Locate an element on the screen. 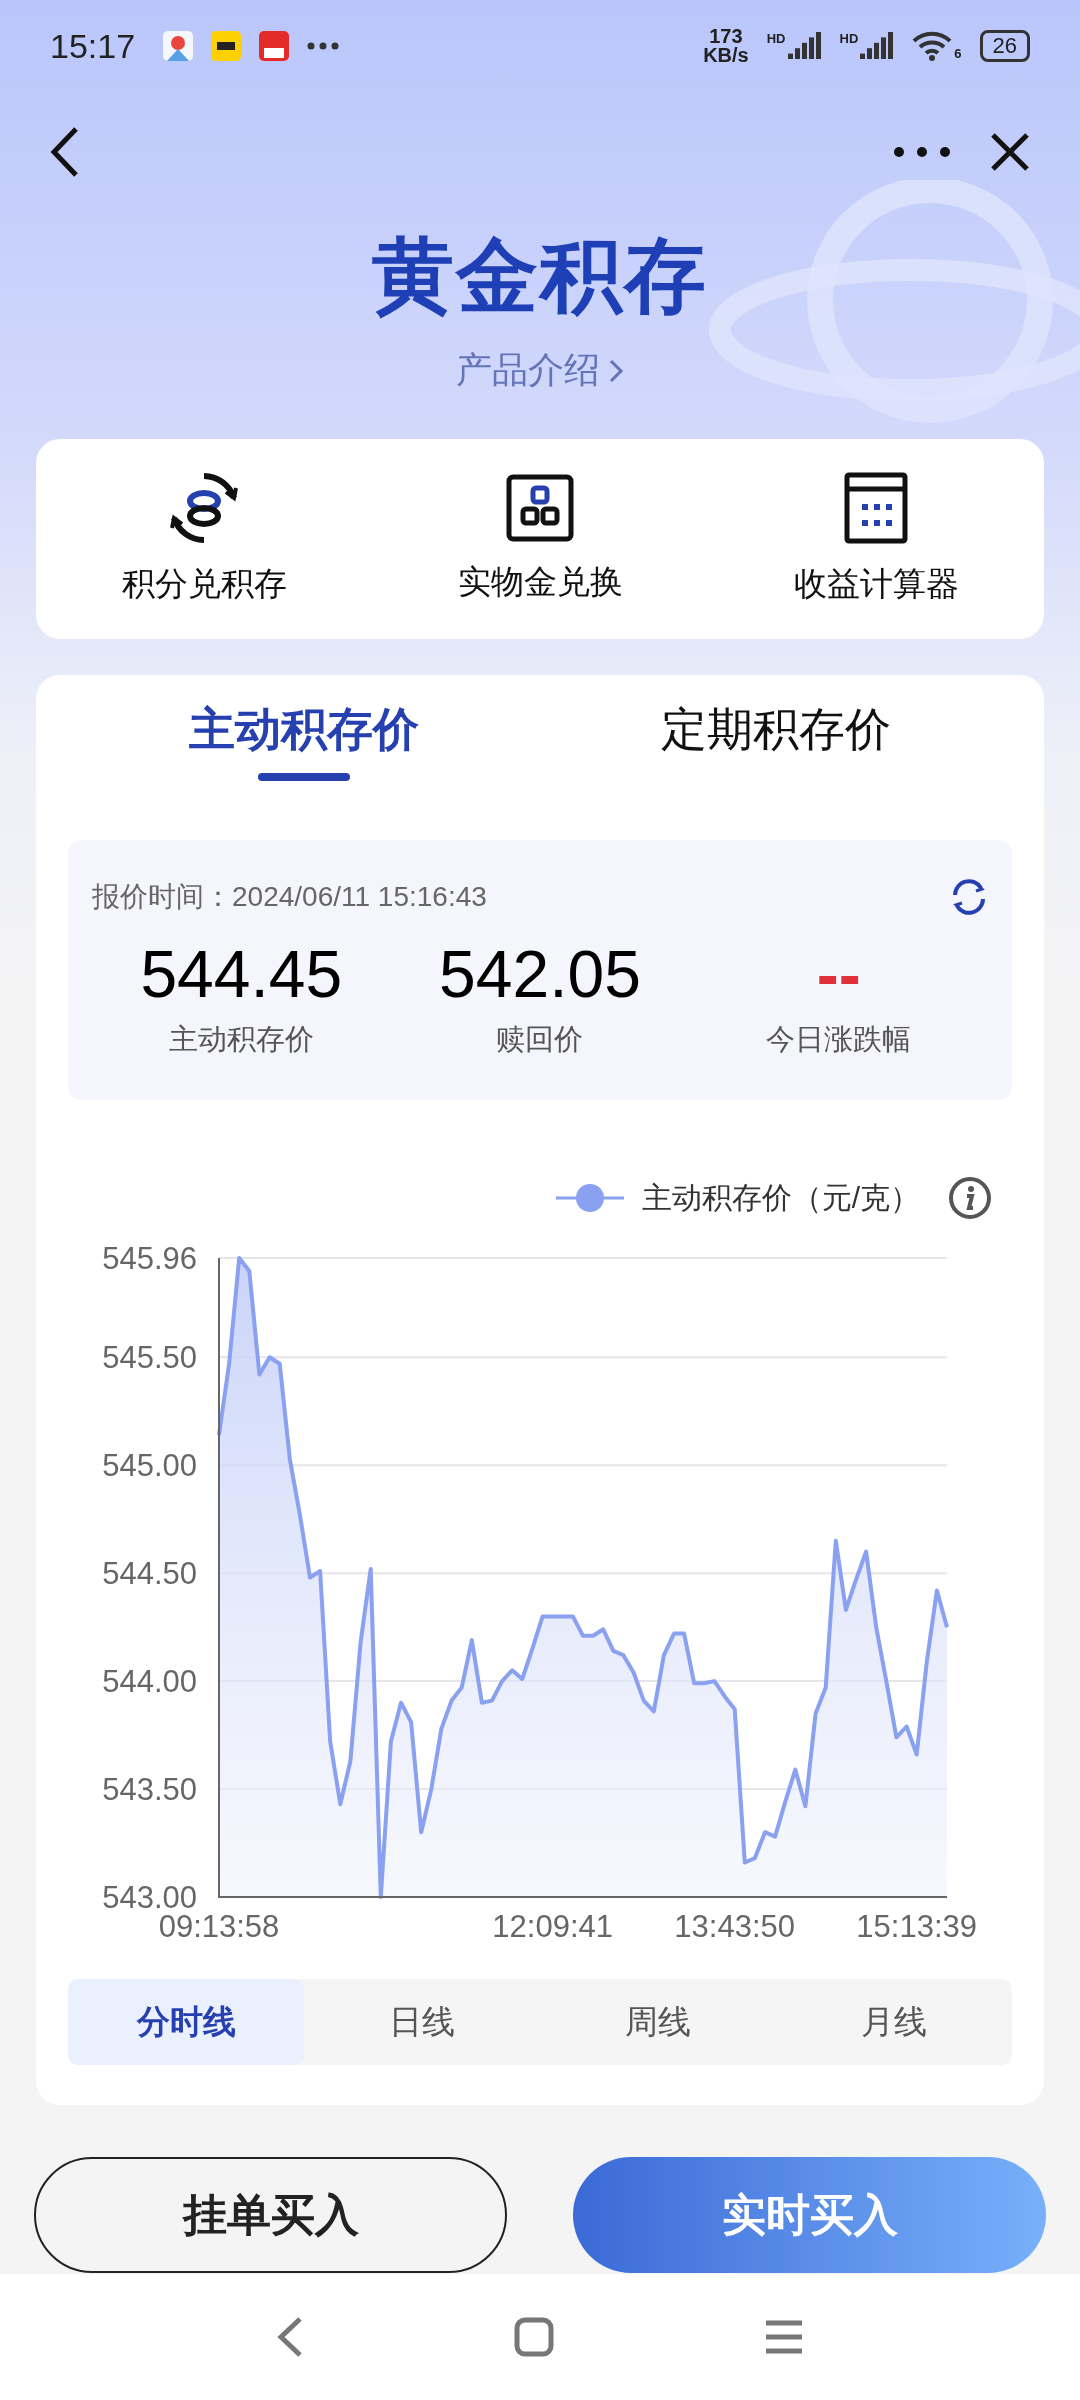  price-value: 542.05 is located at coordinates (540, 974).